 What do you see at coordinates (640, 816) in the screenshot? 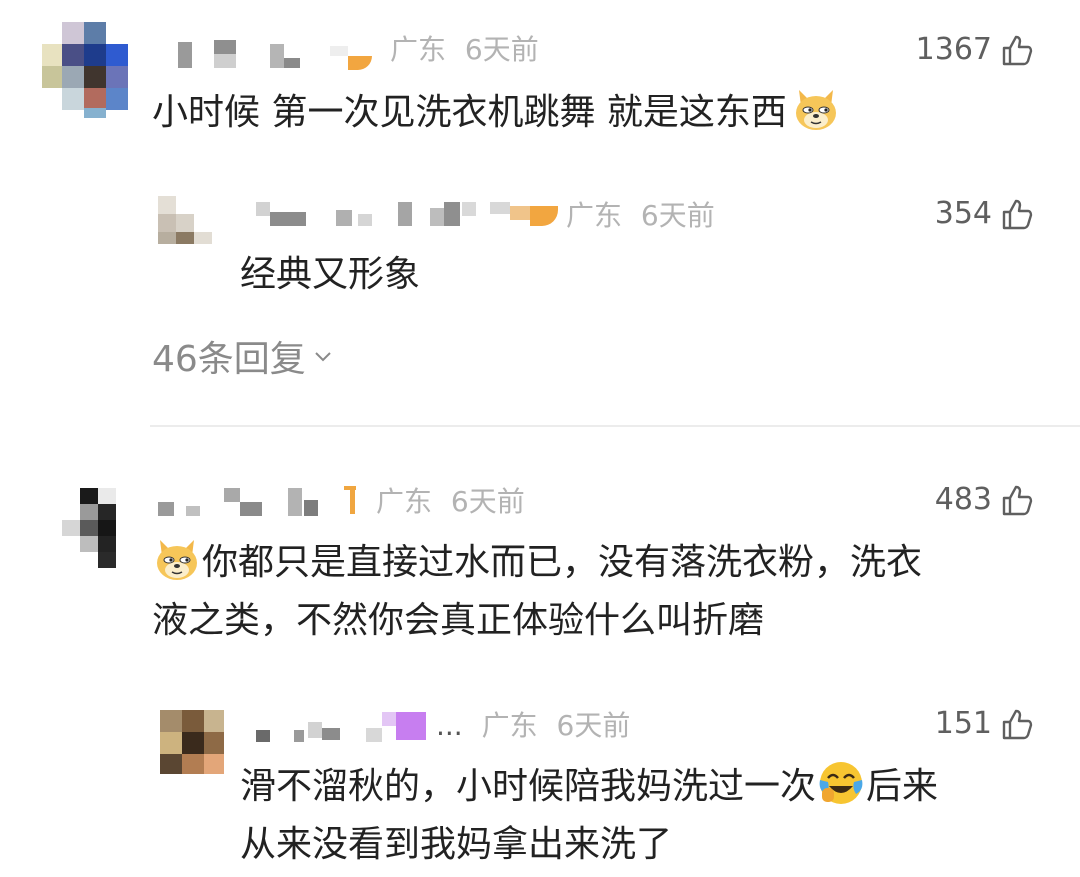
I see `reply-text: 滑不溜秋的，小时候陪我妈洗过一次 后来 从来没看到我妈拿出来洗了` at bounding box center [640, 816].